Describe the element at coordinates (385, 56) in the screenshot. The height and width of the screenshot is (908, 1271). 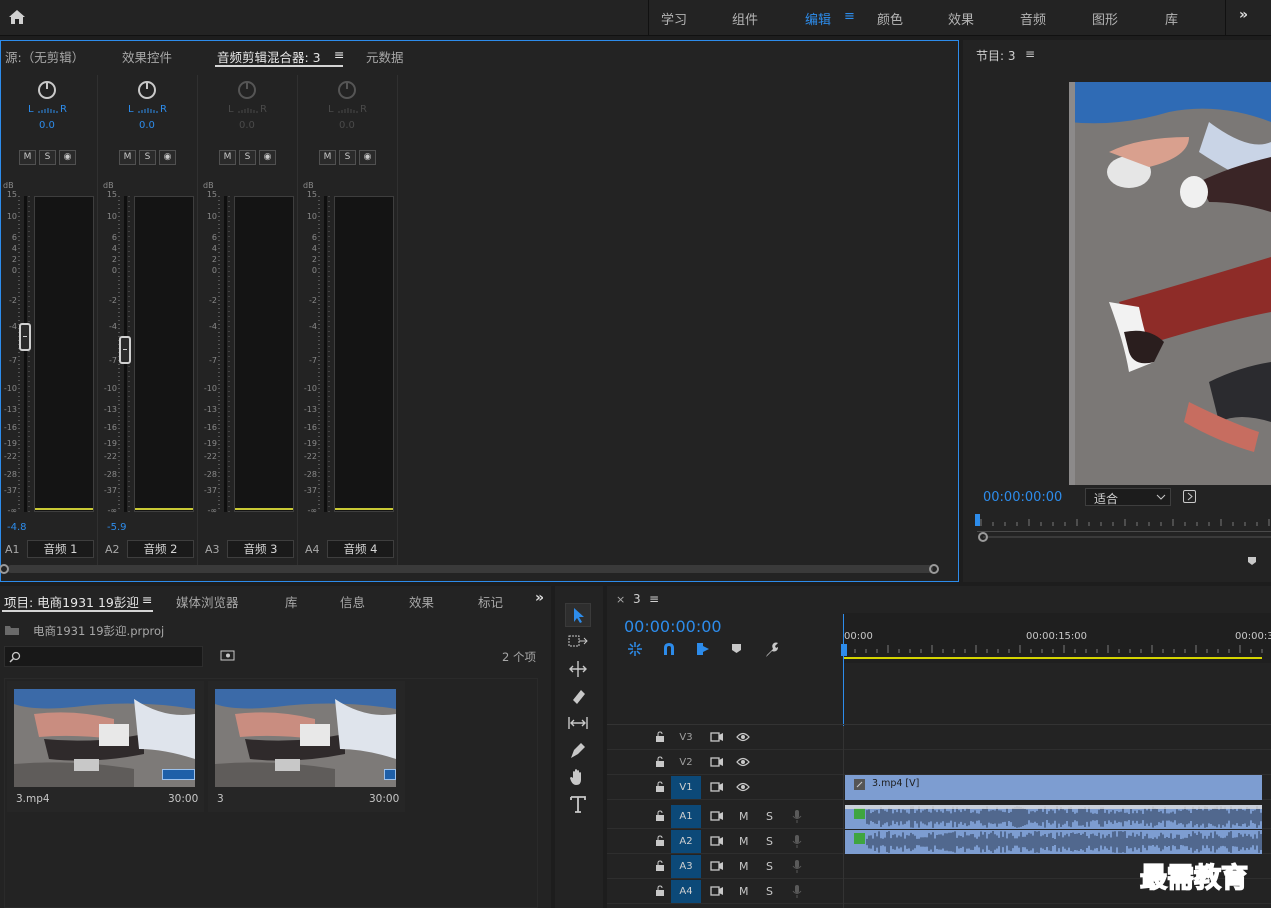
I see `tab-metadata: 元数据` at that location.